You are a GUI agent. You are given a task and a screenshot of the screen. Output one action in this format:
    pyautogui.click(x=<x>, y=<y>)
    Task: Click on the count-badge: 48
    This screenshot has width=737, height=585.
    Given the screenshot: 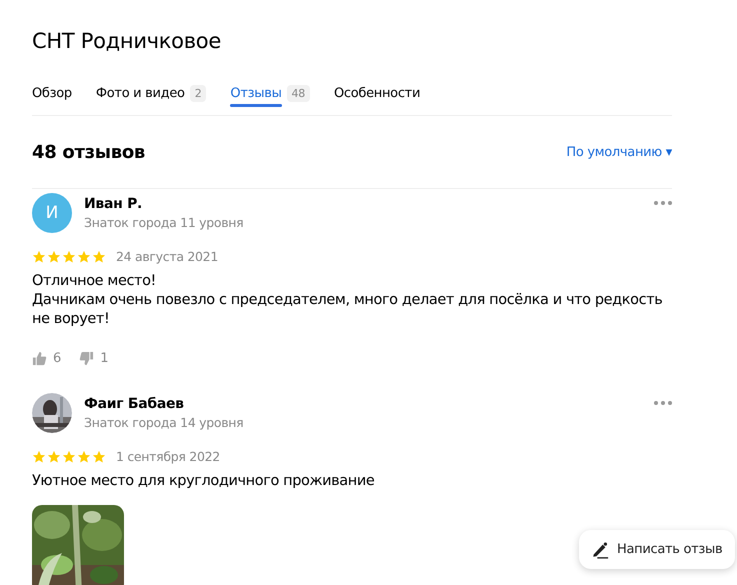 What is the action you would take?
    pyautogui.click(x=298, y=93)
    